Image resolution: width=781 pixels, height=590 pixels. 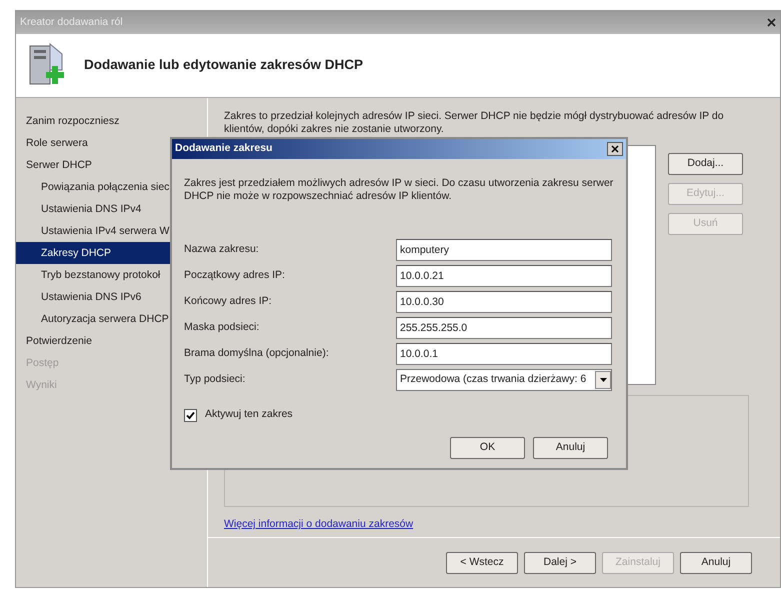 I want to click on input-field: komputery, so click(x=504, y=250).